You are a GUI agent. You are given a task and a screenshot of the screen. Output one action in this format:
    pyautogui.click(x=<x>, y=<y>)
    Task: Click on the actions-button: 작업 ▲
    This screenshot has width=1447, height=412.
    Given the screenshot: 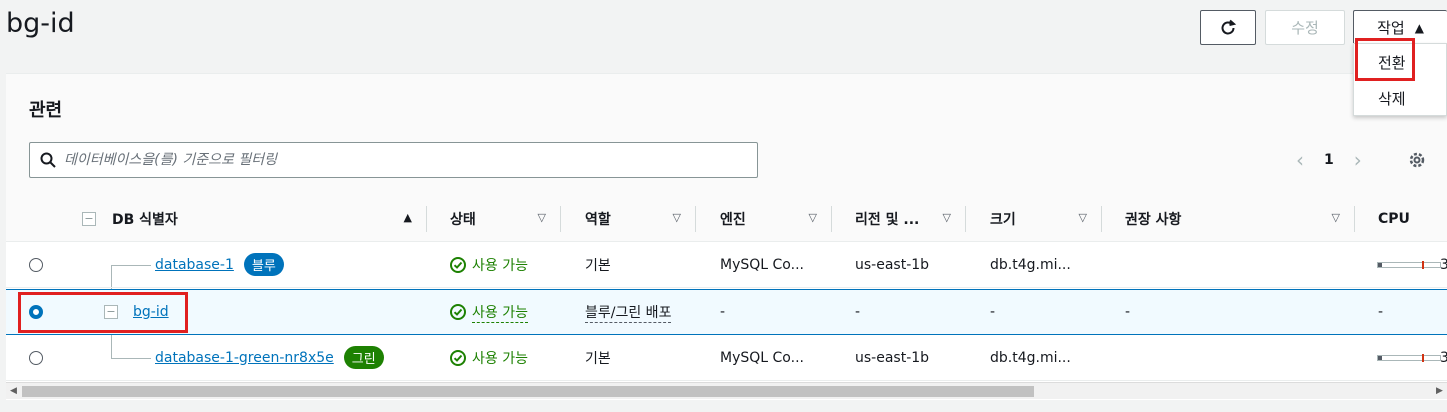 What is the action you would take?
    pyautogui.click(x=1400, y=27)
    